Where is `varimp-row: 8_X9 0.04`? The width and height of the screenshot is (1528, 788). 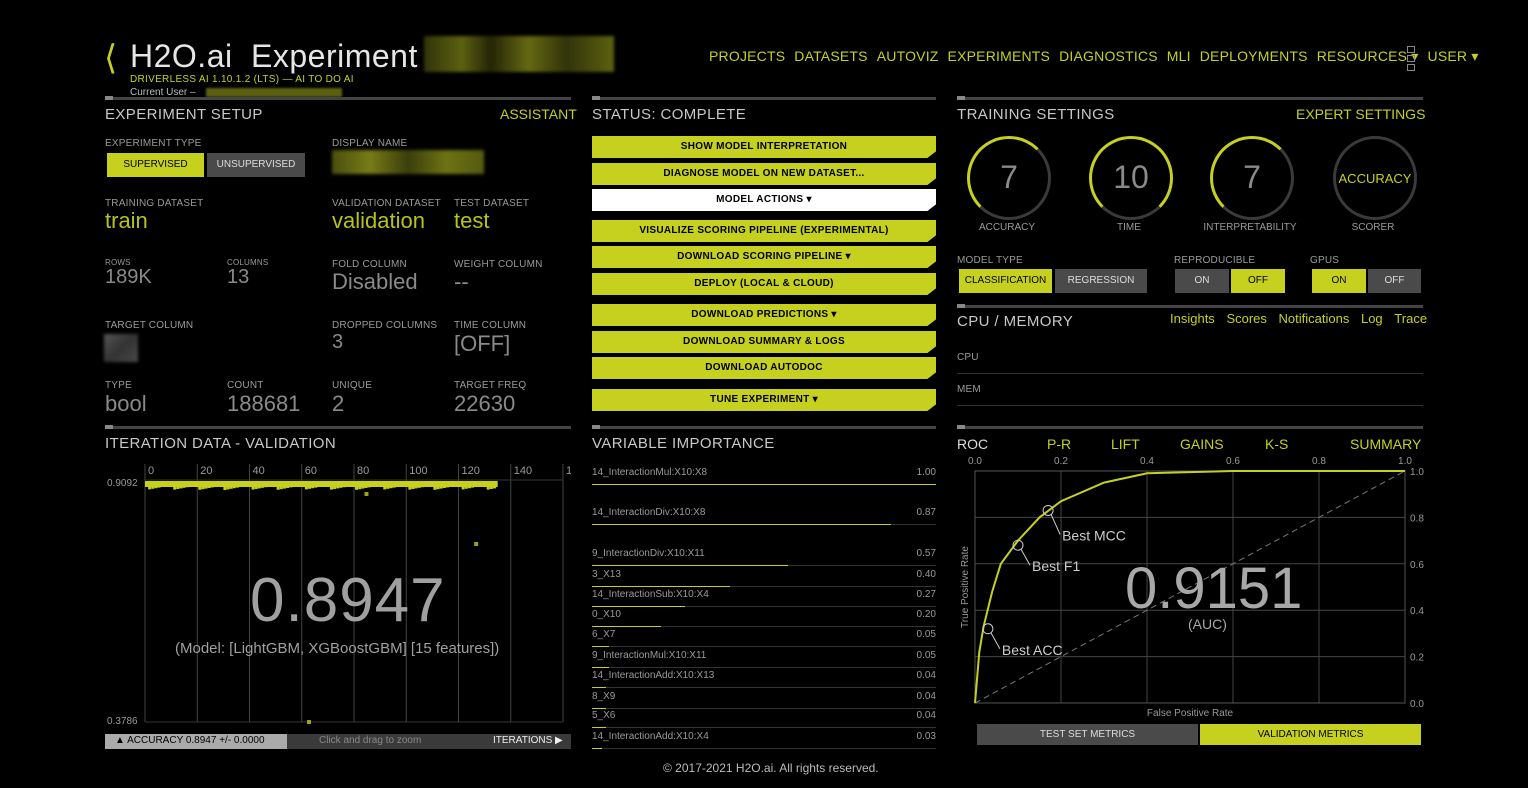
varimp-row: 8_X9 0.04 is located at coordinates (764, 699).